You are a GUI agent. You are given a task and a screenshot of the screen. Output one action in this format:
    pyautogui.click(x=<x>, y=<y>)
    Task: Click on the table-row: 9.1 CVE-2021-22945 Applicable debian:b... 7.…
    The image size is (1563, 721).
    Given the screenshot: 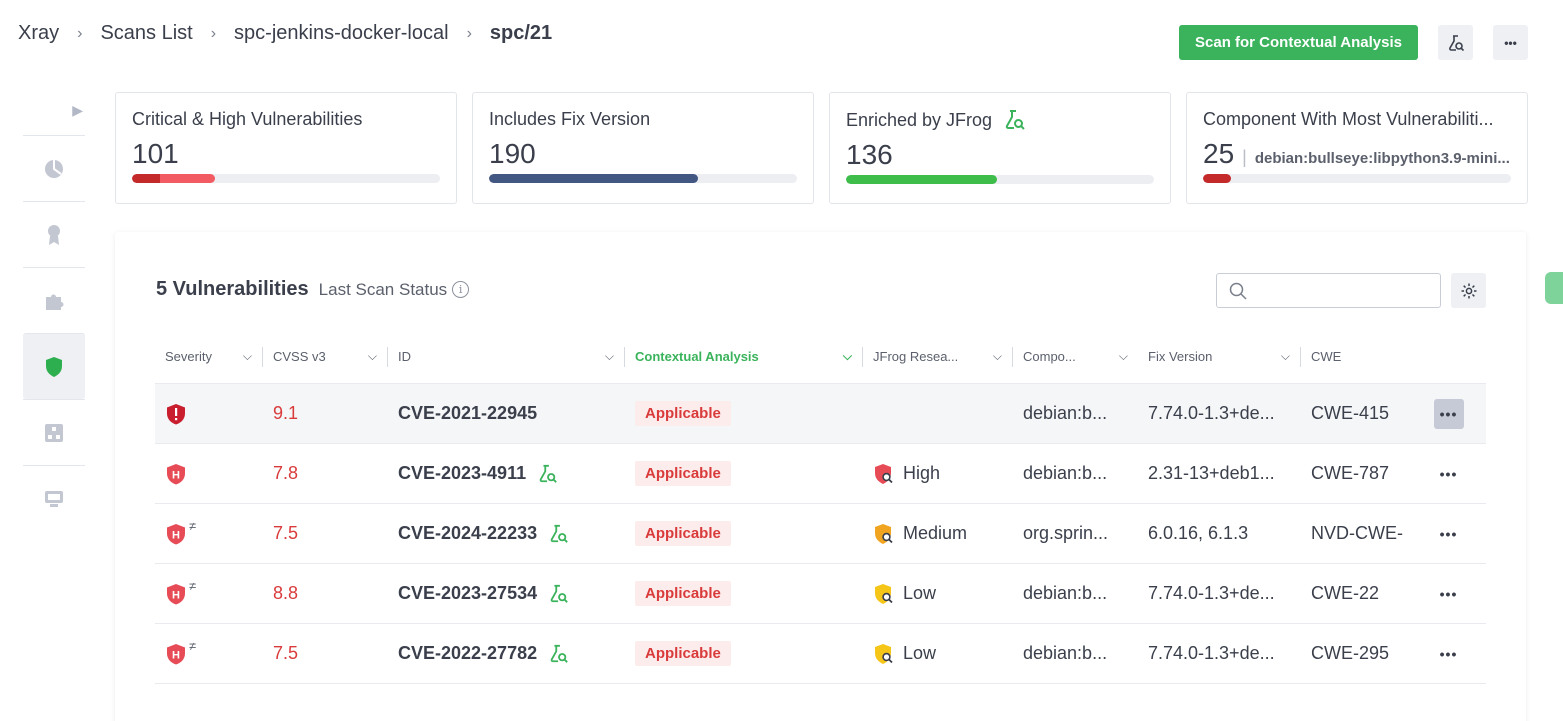 What is the action you would take?
    pyautogui.click(x=820, y=414)
    